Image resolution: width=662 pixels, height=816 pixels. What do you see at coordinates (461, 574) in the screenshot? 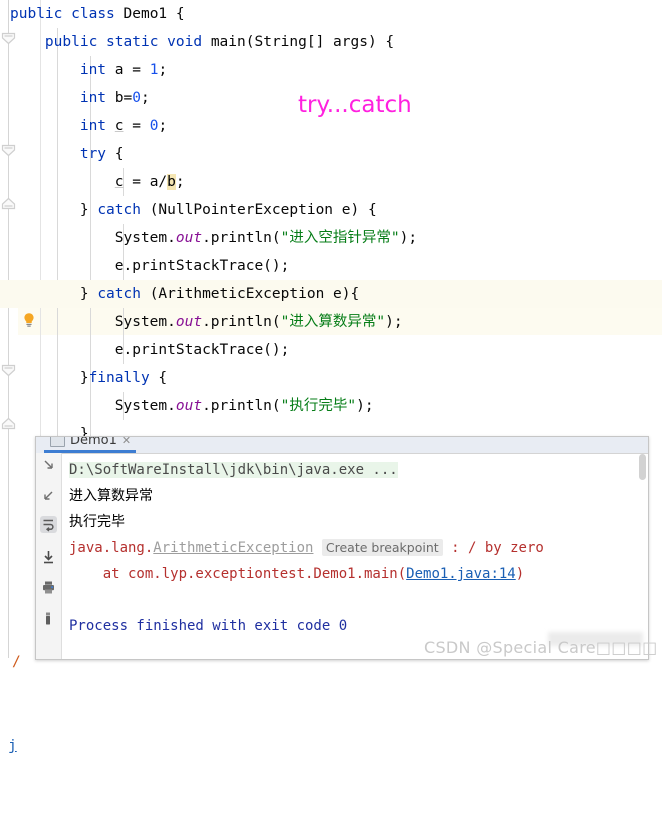
I see `source-file-link: Demo1.java:14` at bounding box center [461, 574].